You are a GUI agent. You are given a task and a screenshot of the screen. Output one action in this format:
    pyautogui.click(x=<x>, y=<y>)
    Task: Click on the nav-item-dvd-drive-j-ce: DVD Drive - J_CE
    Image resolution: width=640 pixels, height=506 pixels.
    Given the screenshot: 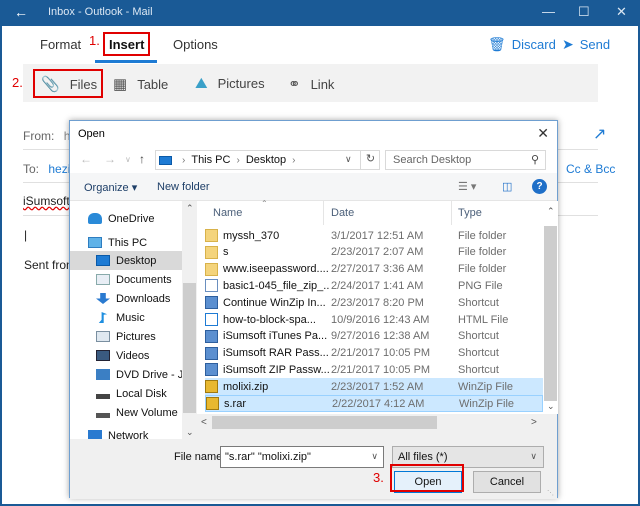 What is the action you would take?
    pyautogui.click(x=126, y=374)
    